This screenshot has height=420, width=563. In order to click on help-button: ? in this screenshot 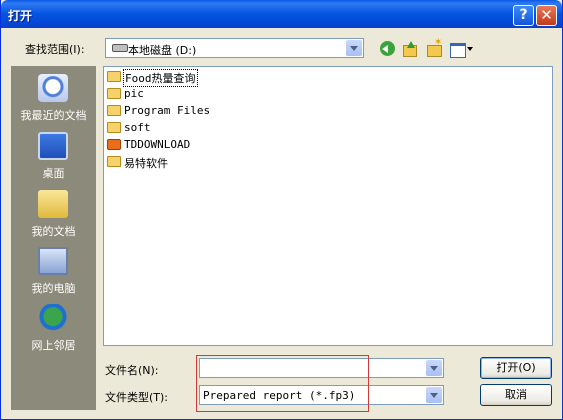, I will do `click(523, 15)`.